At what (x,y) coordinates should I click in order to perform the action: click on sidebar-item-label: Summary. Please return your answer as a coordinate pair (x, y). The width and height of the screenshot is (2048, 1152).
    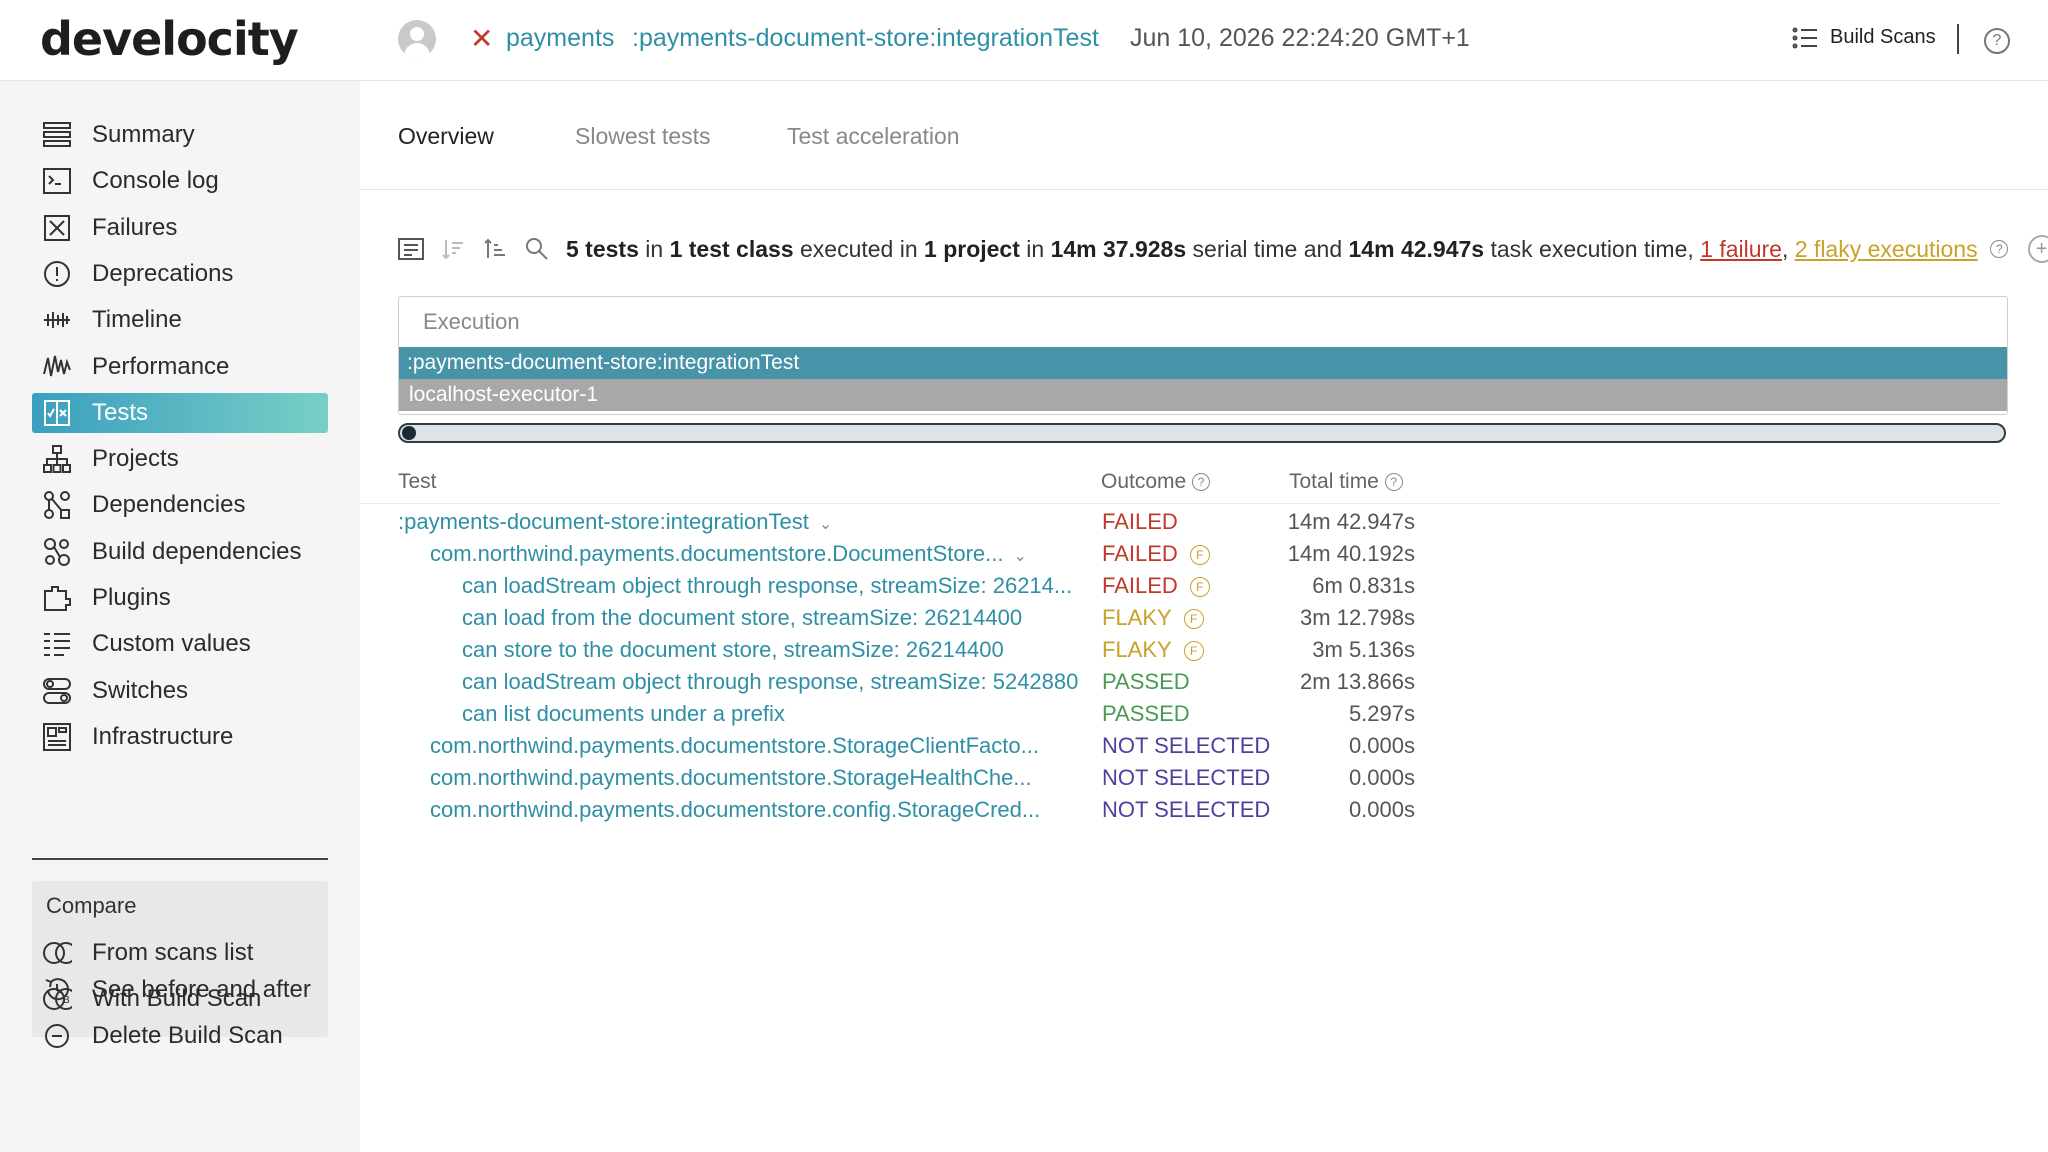
    Looking at the image, I should click on (143, 134).